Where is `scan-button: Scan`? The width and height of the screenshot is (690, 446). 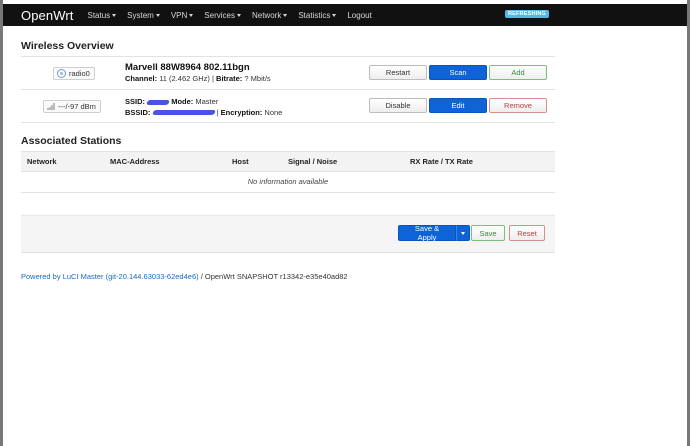
scan-button: Scan is located at coordinates (458, 72).